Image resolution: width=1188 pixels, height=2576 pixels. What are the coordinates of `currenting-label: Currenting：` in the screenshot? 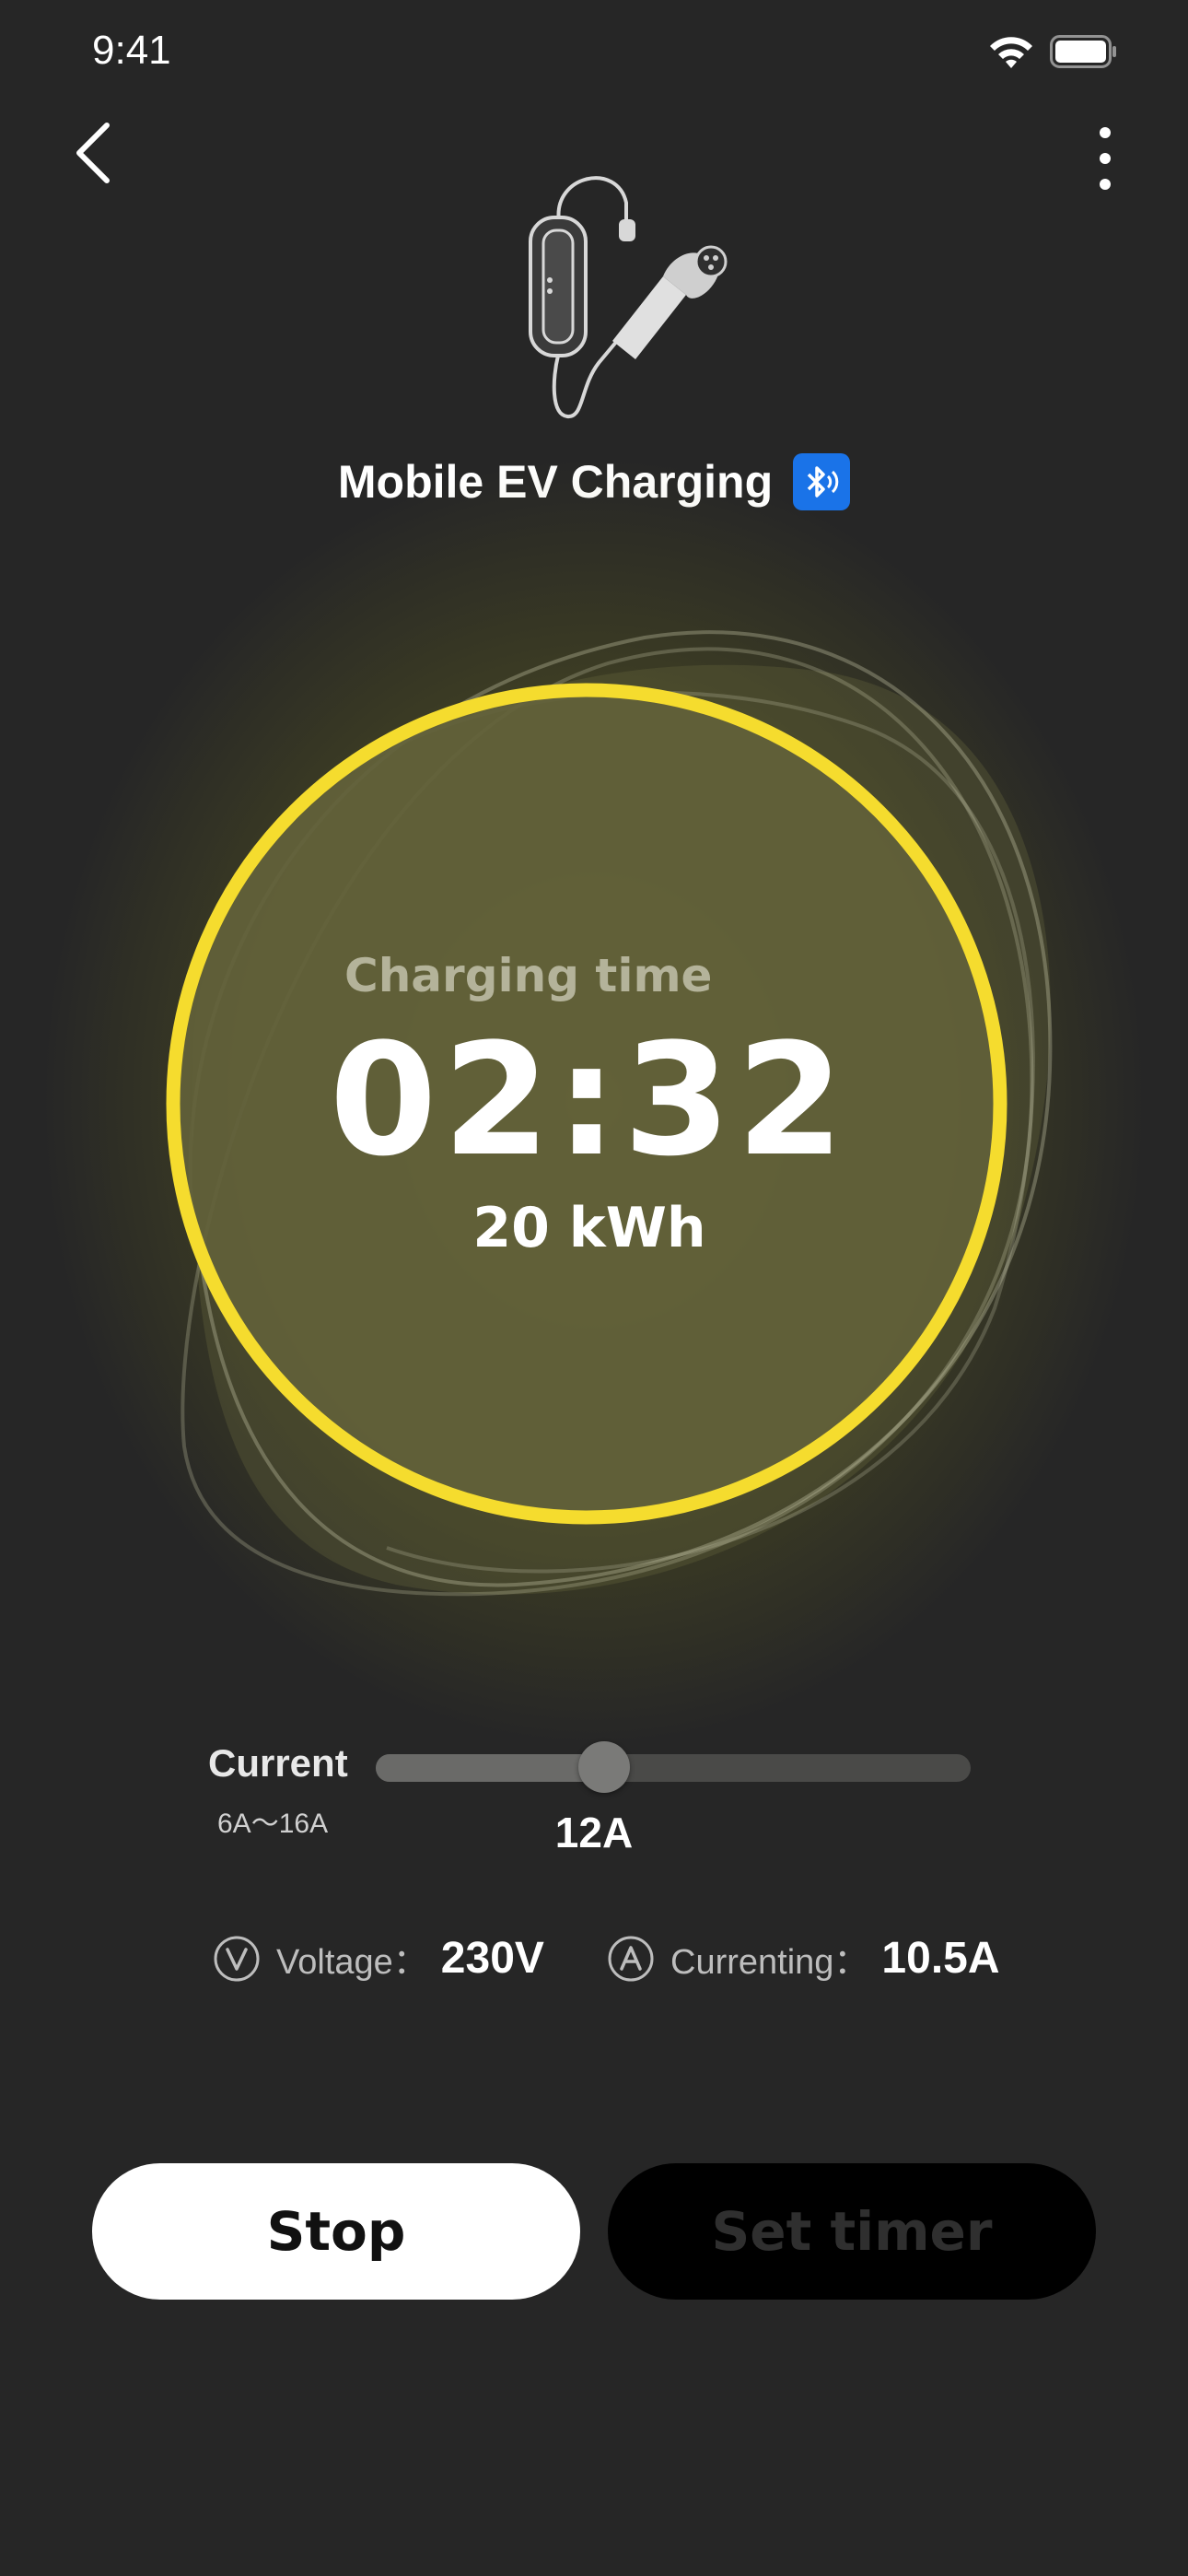 It's located at (770, 1963).